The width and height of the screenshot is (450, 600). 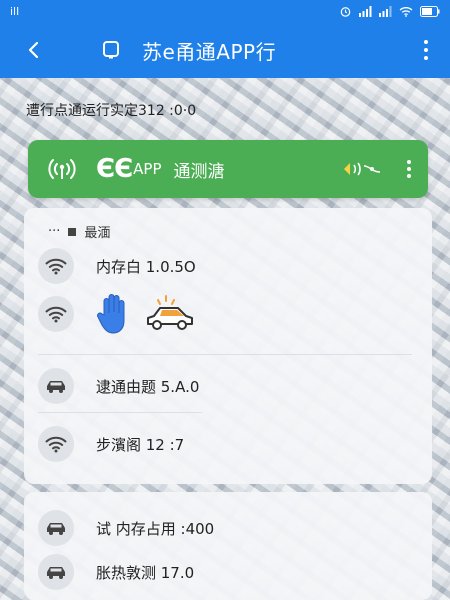 What do you see at coordinates (111, 314) in the screenshot?
I see `hand-icon` at bounding box center [111, 314].